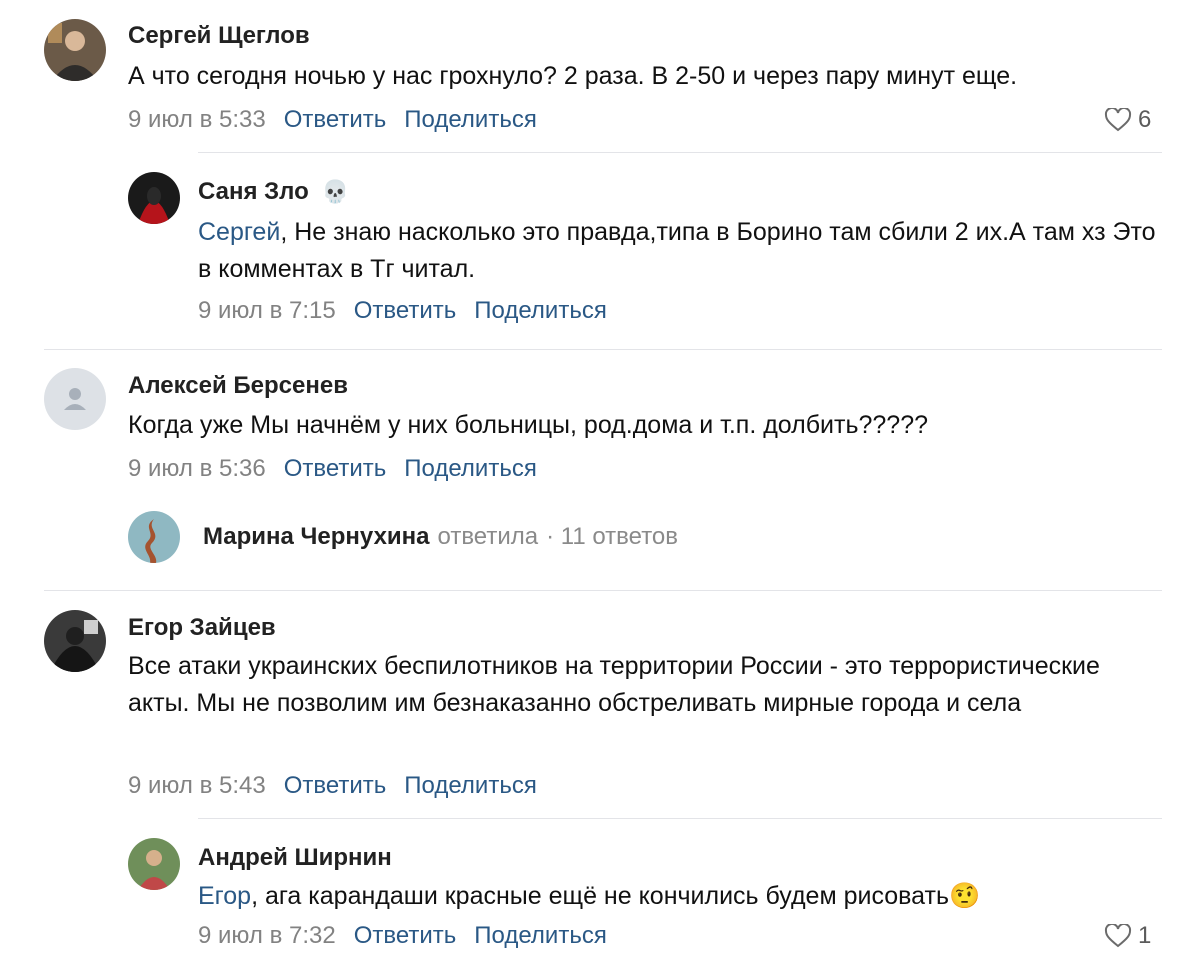  What do you see at coordinates (238, 386) in the screenshot?
I see `comment-author: Алексей Берсенев` at bounding box center [238, 386].